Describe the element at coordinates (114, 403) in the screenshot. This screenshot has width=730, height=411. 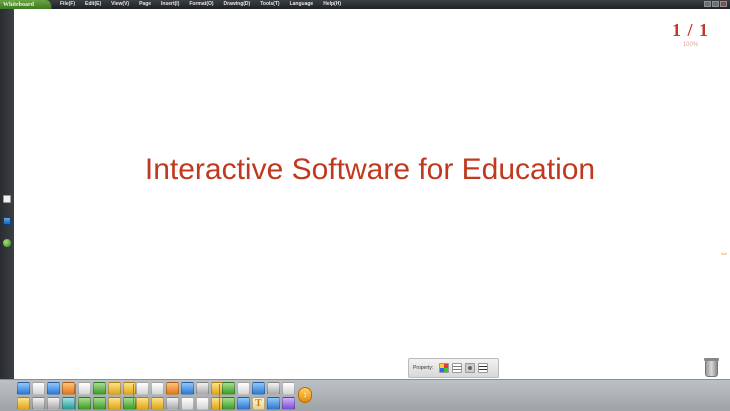
I see `hand-icon` at that location.